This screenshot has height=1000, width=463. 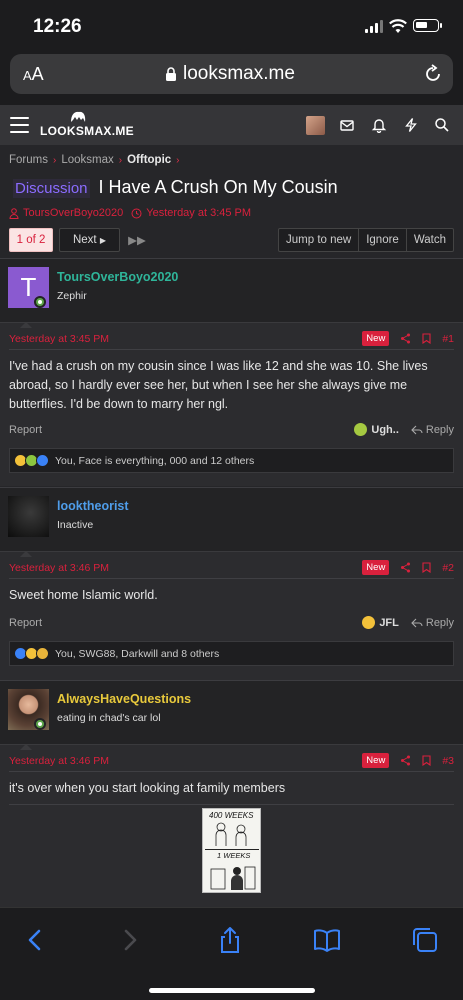 What do you see at coordinates (36, 940) in the screenshot?
I see `back-icon` at bounding box center [36, 940].